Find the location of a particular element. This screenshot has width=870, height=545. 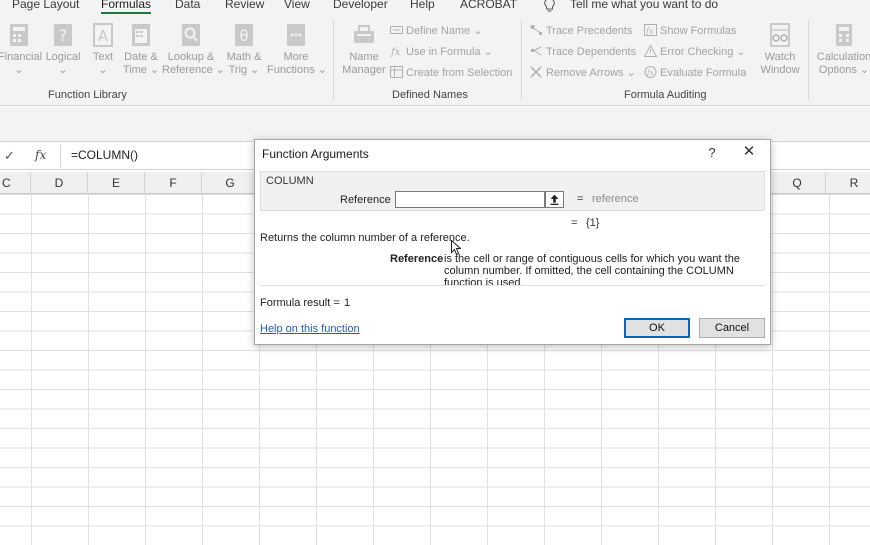

tab-developer: Developer is located at coordinates (360, 5).